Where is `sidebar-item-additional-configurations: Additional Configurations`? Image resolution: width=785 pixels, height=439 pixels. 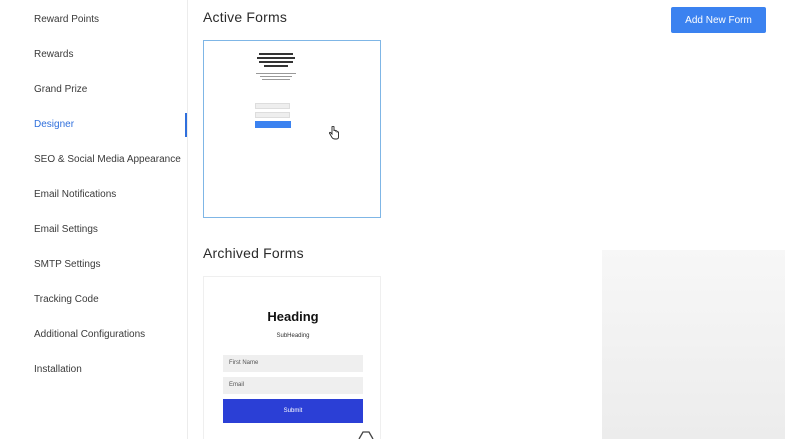
sidebar-item-additional-configurations: Additional Configurations is located at coordinates (89, 335).